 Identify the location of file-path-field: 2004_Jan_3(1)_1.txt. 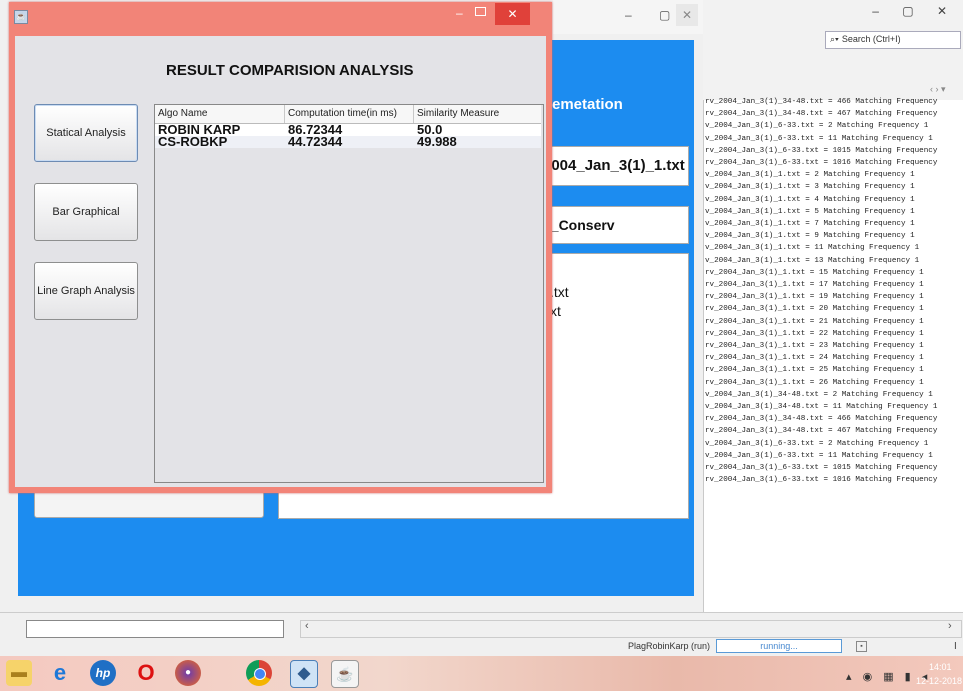
(615, 166).